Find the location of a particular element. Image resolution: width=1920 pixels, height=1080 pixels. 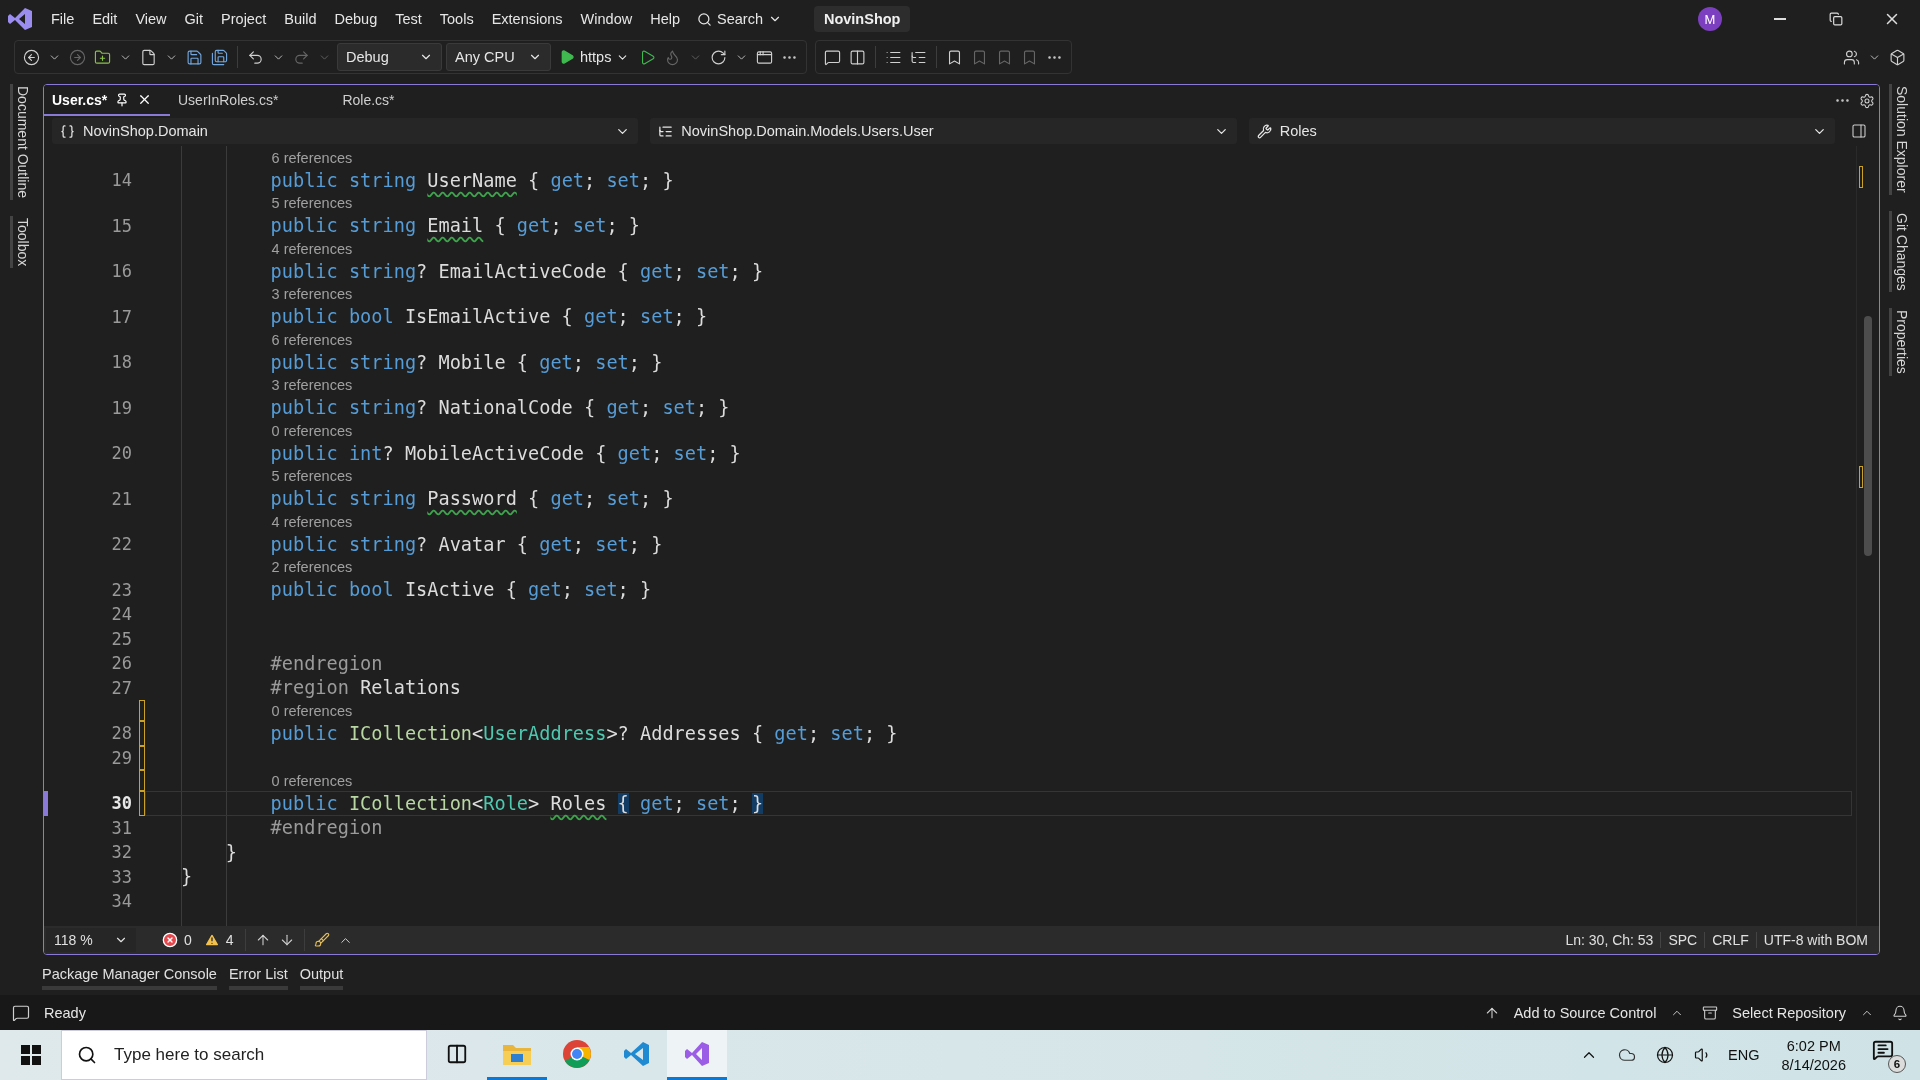

line-number: 23 is located at coordinates (121, 589).